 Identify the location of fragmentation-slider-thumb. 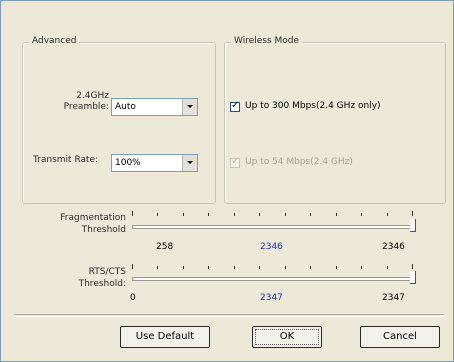
(413, 225).